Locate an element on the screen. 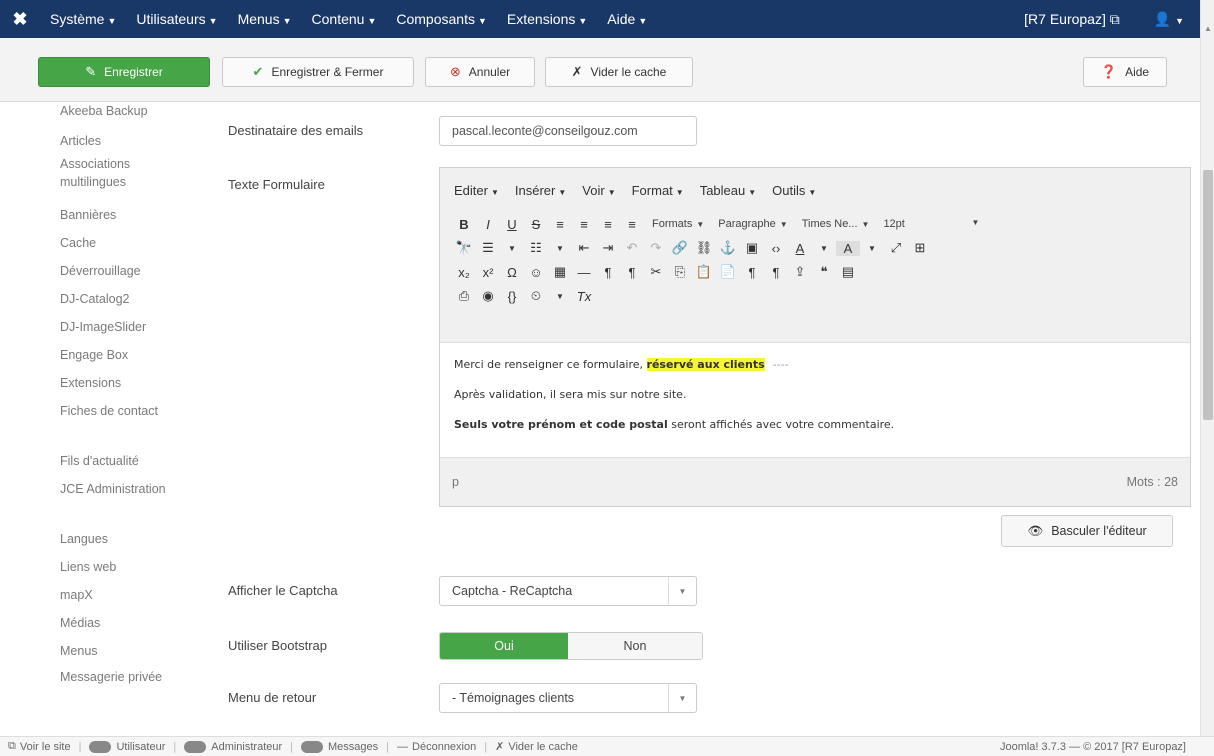 The height and width of the screenshot is (756, 1214). bootstrap-no-button: Non is located at coordinates (635, 646).